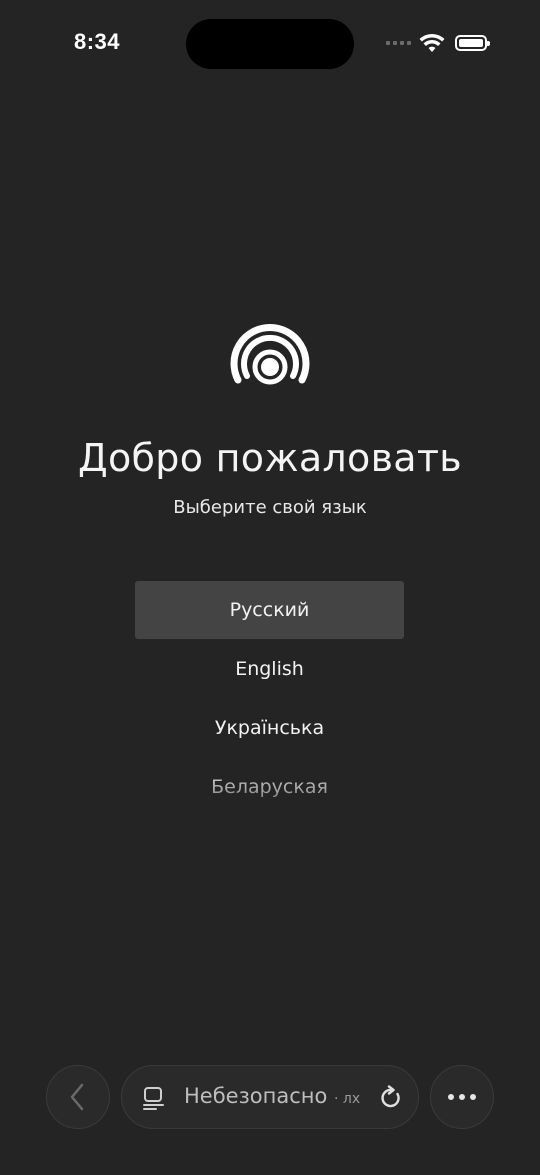  I want to click on status-time: 8:34, so click(97, 41).